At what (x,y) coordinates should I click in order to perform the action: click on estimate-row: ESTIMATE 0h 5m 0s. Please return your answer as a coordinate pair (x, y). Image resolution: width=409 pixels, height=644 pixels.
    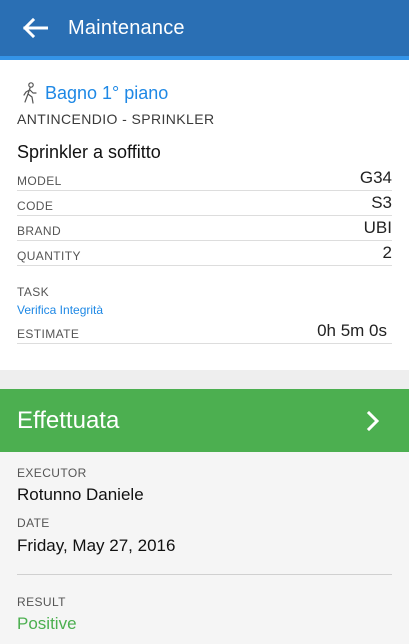
    Looking at the image, I should click on (204, 332).